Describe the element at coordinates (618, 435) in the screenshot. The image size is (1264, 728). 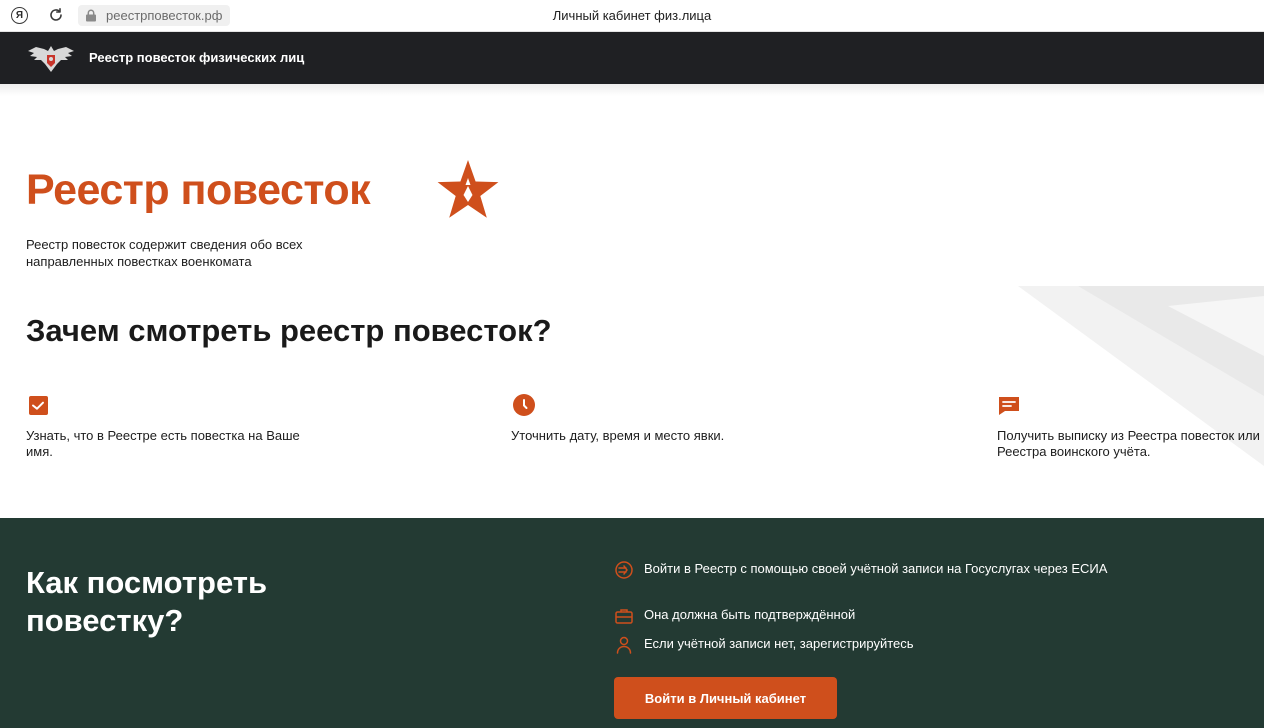
I see `feature-text: Уточнить дату, время и место явки.` at that location.